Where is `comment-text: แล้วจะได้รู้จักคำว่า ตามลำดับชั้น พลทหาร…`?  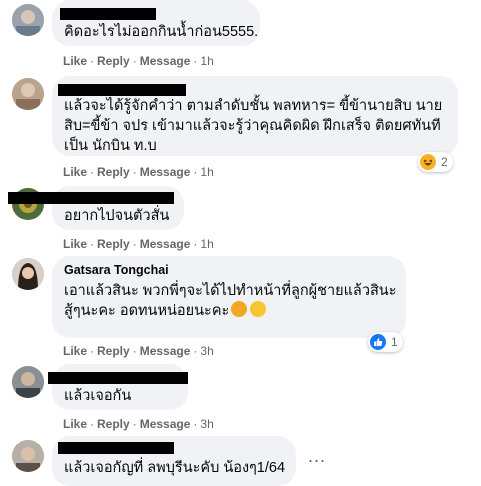 comment-text: แล้วจะได้รู้จักคำว่า ตามลำดับชั้น พลทหาร… is located at coordinates (253, 126).